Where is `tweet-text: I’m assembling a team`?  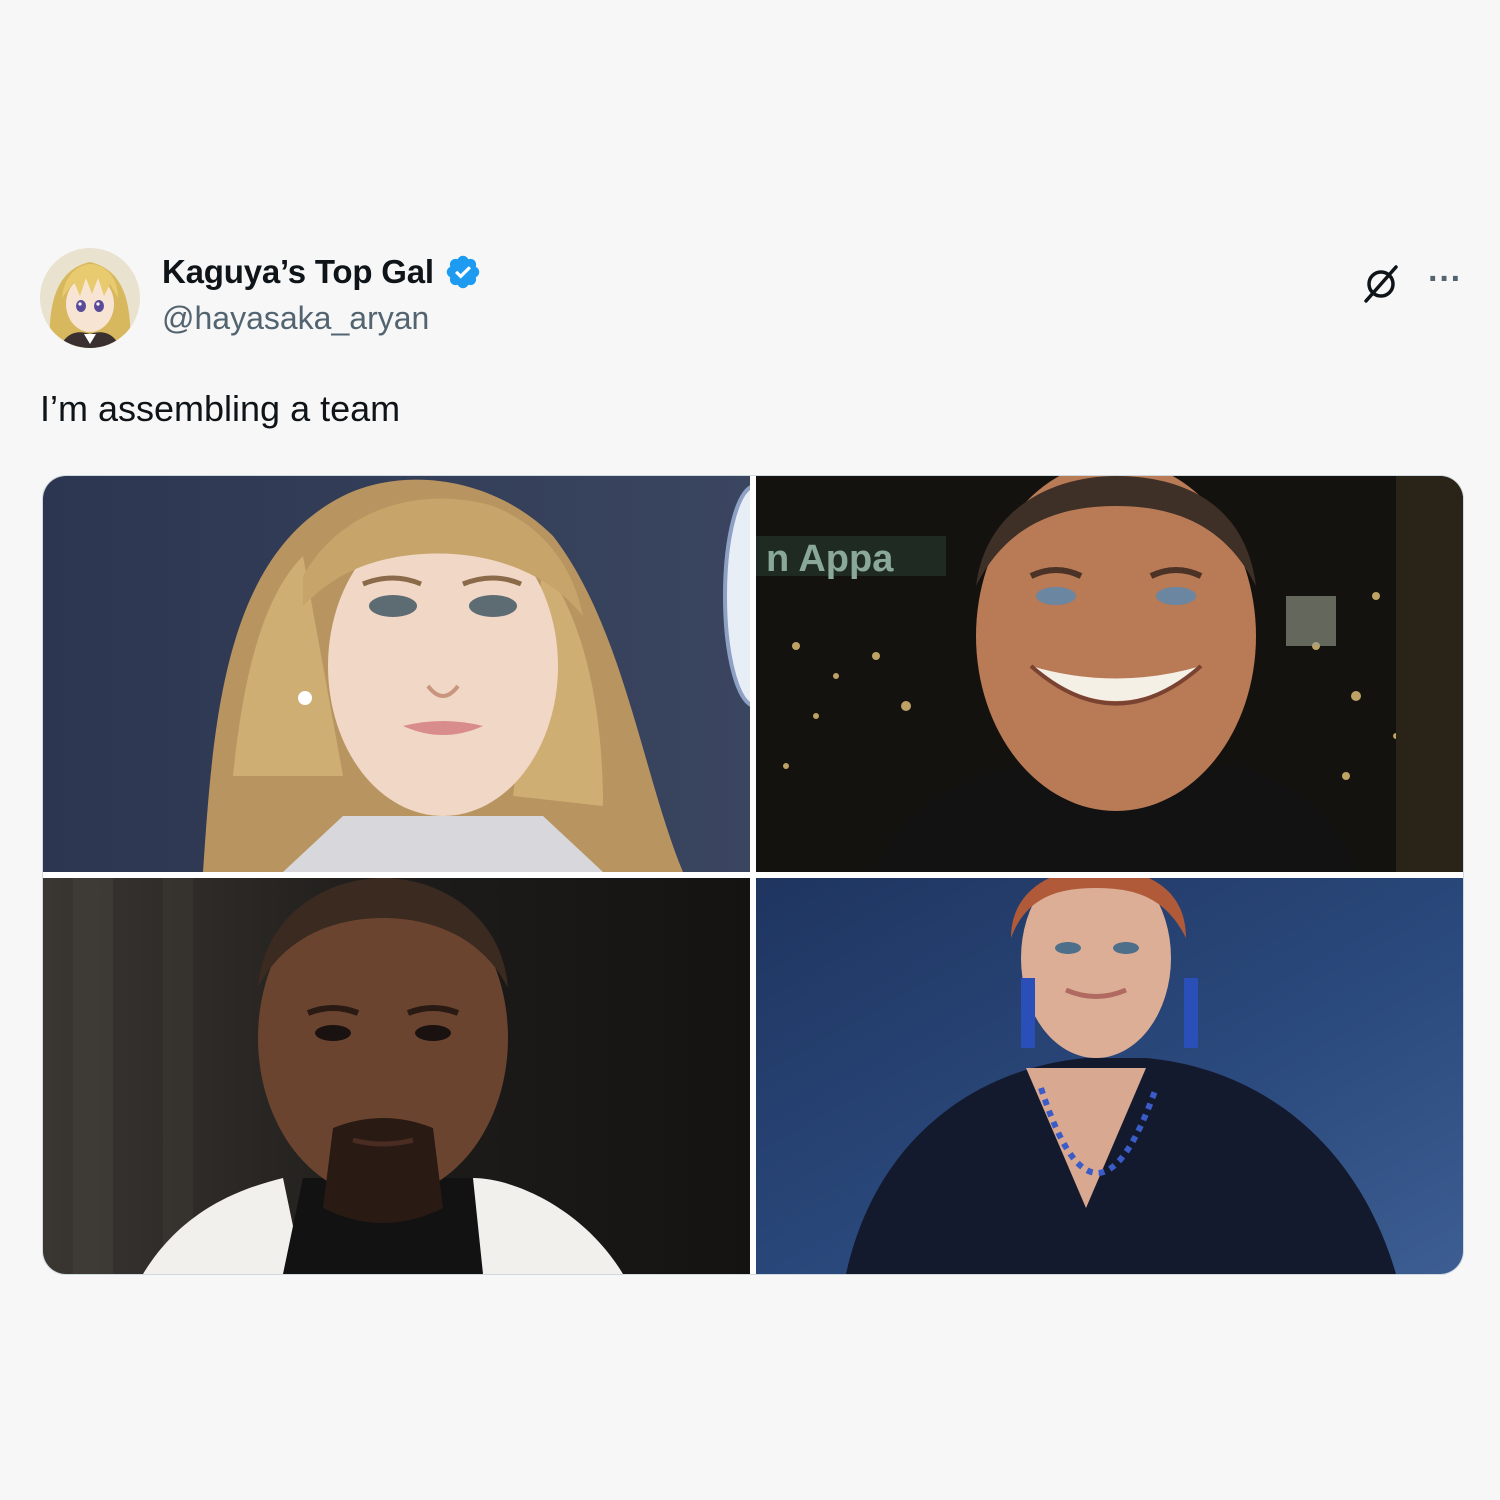 tweet-text: I’m assembling a team is located at coordinates (220, 408).